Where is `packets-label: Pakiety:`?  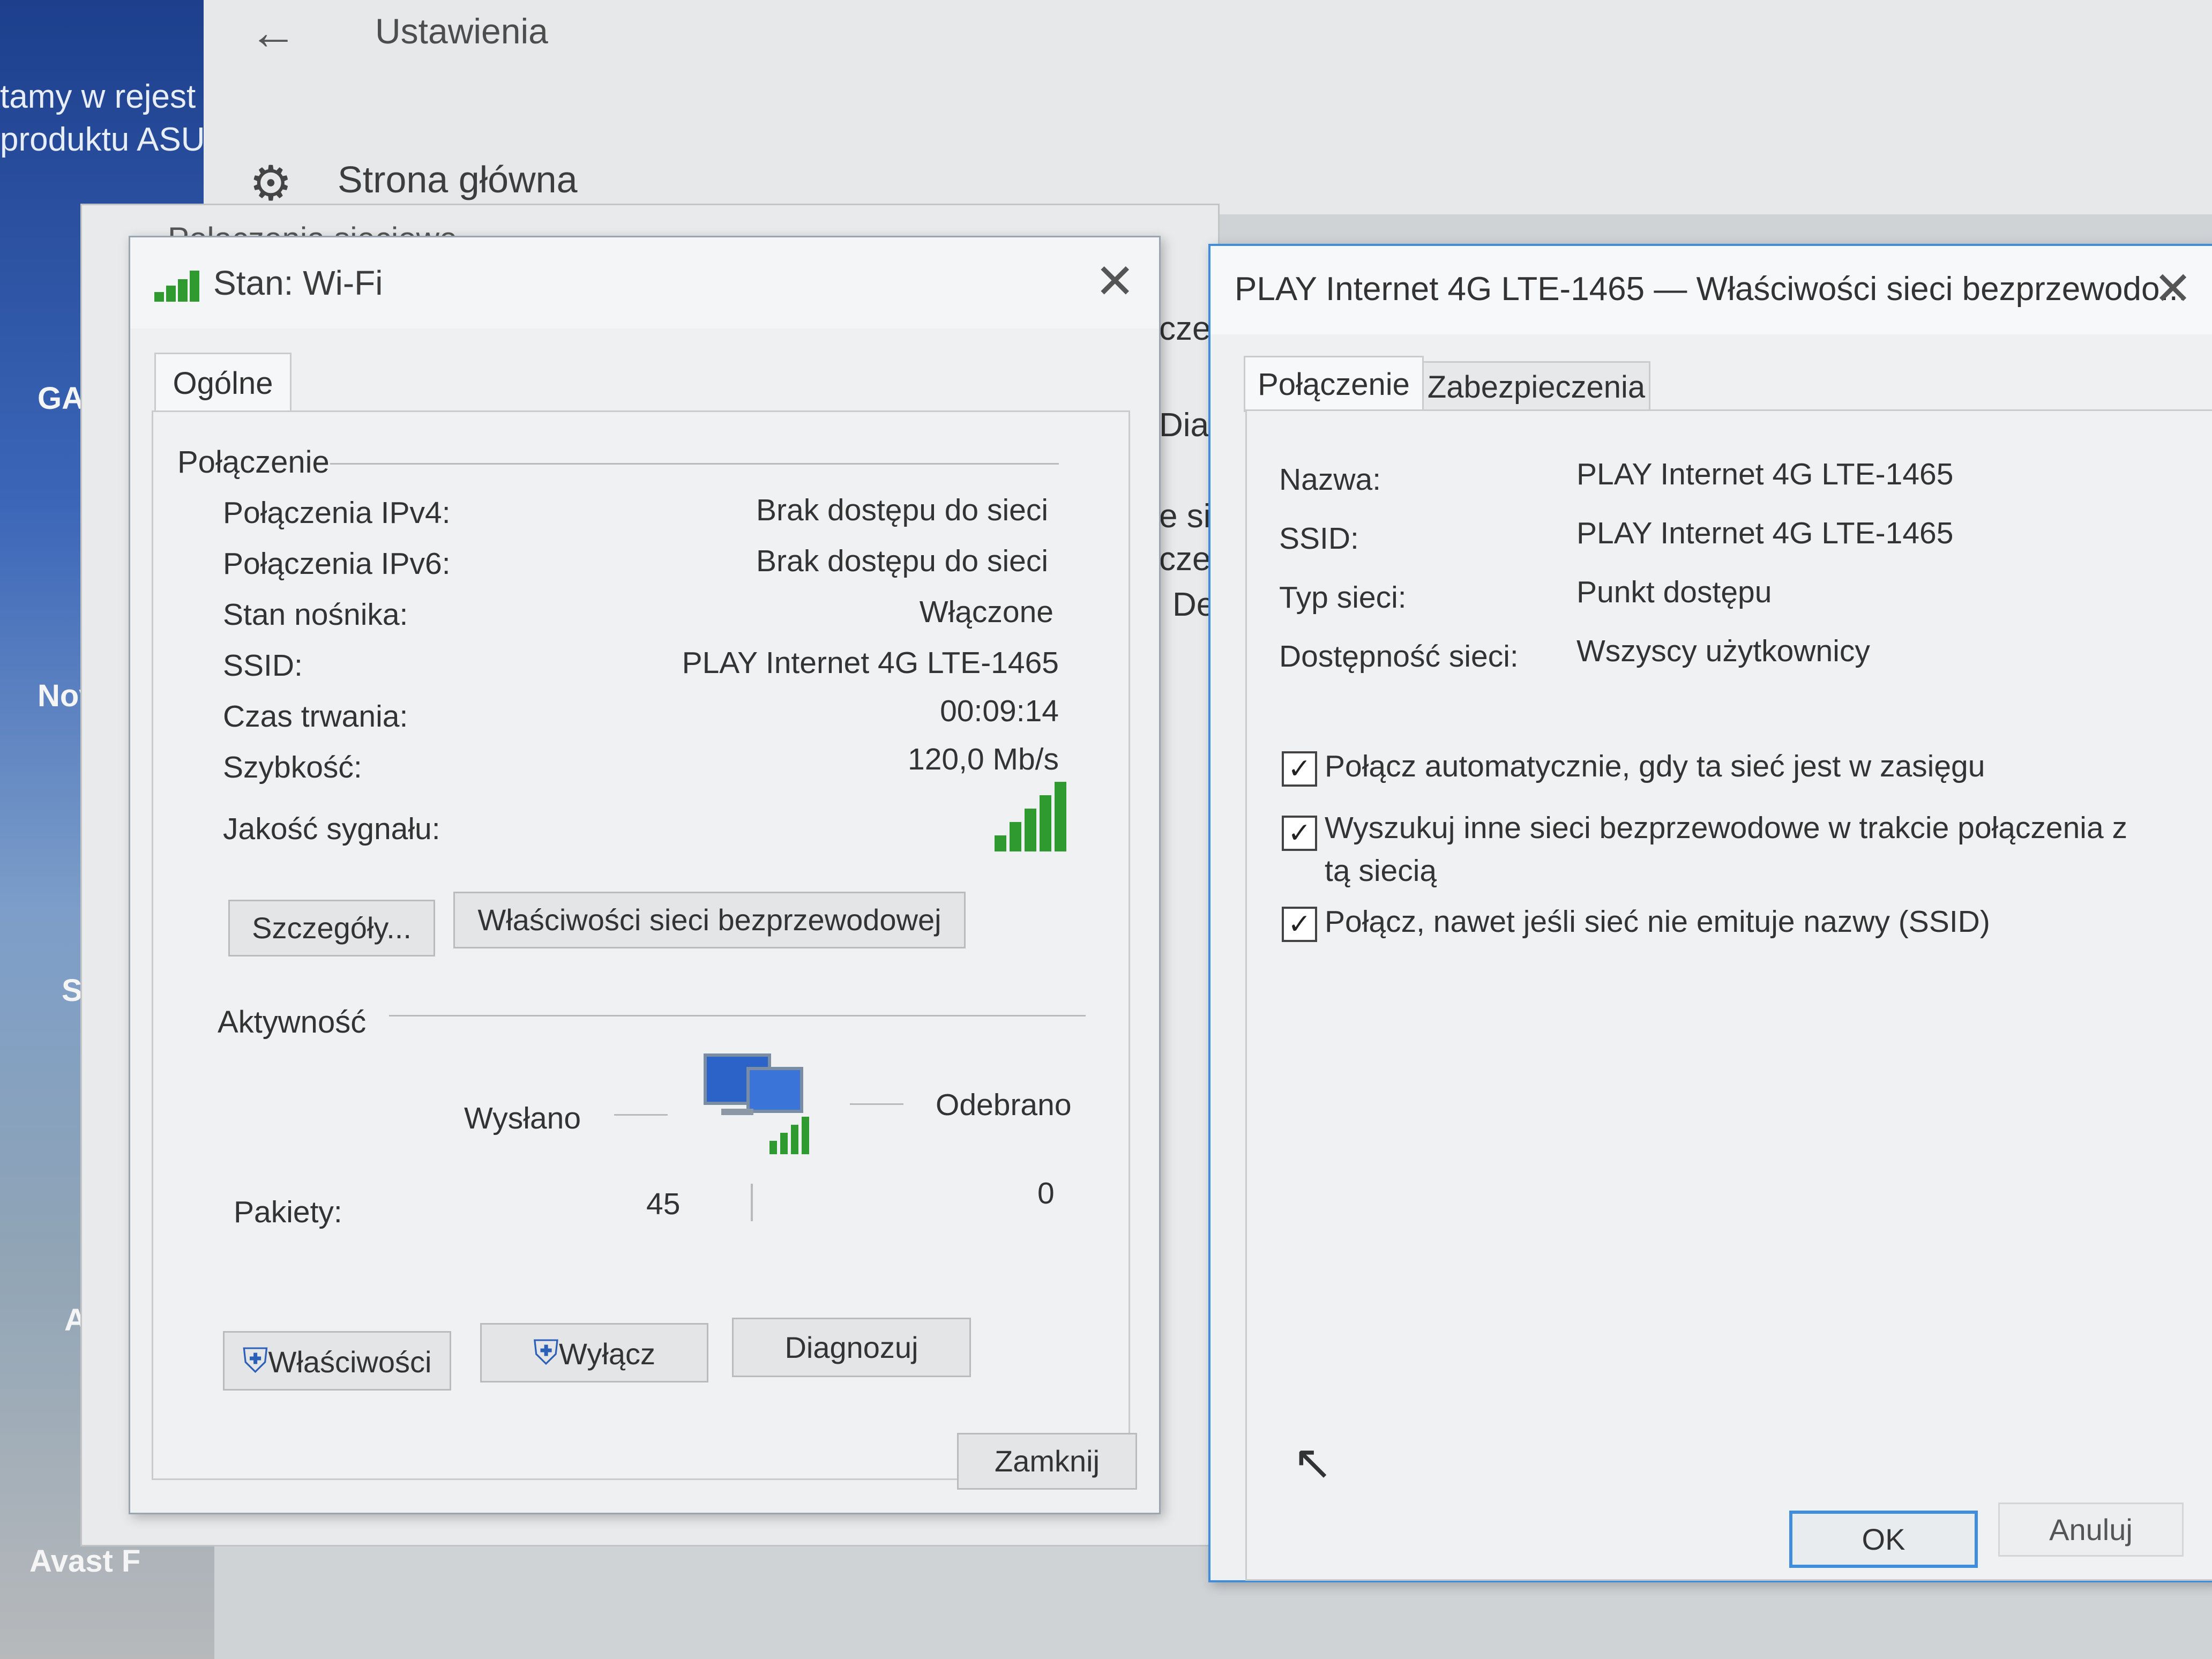
packets-label: Pakiety: is located at coordinates (288, 1212).